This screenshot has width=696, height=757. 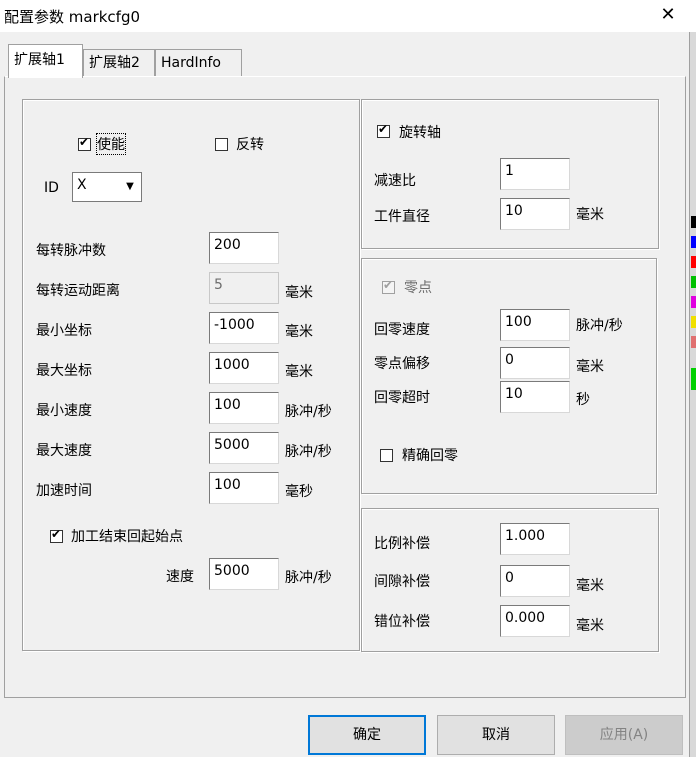 What do you see at coordinates (244, 248) in the screenshot?
I see `pulses-per-rev-input: 200` at bounding box center [244, 248].